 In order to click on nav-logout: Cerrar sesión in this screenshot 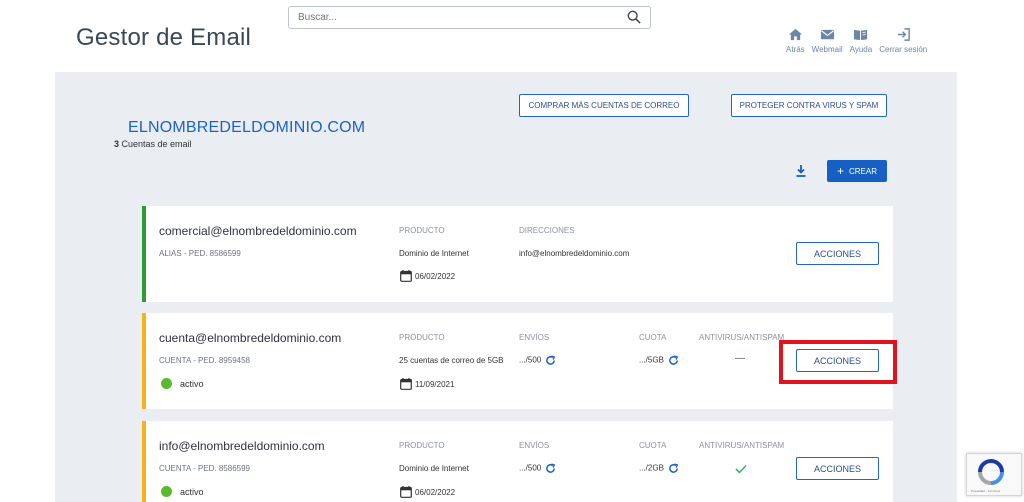, I will do `click(903, 40)`.